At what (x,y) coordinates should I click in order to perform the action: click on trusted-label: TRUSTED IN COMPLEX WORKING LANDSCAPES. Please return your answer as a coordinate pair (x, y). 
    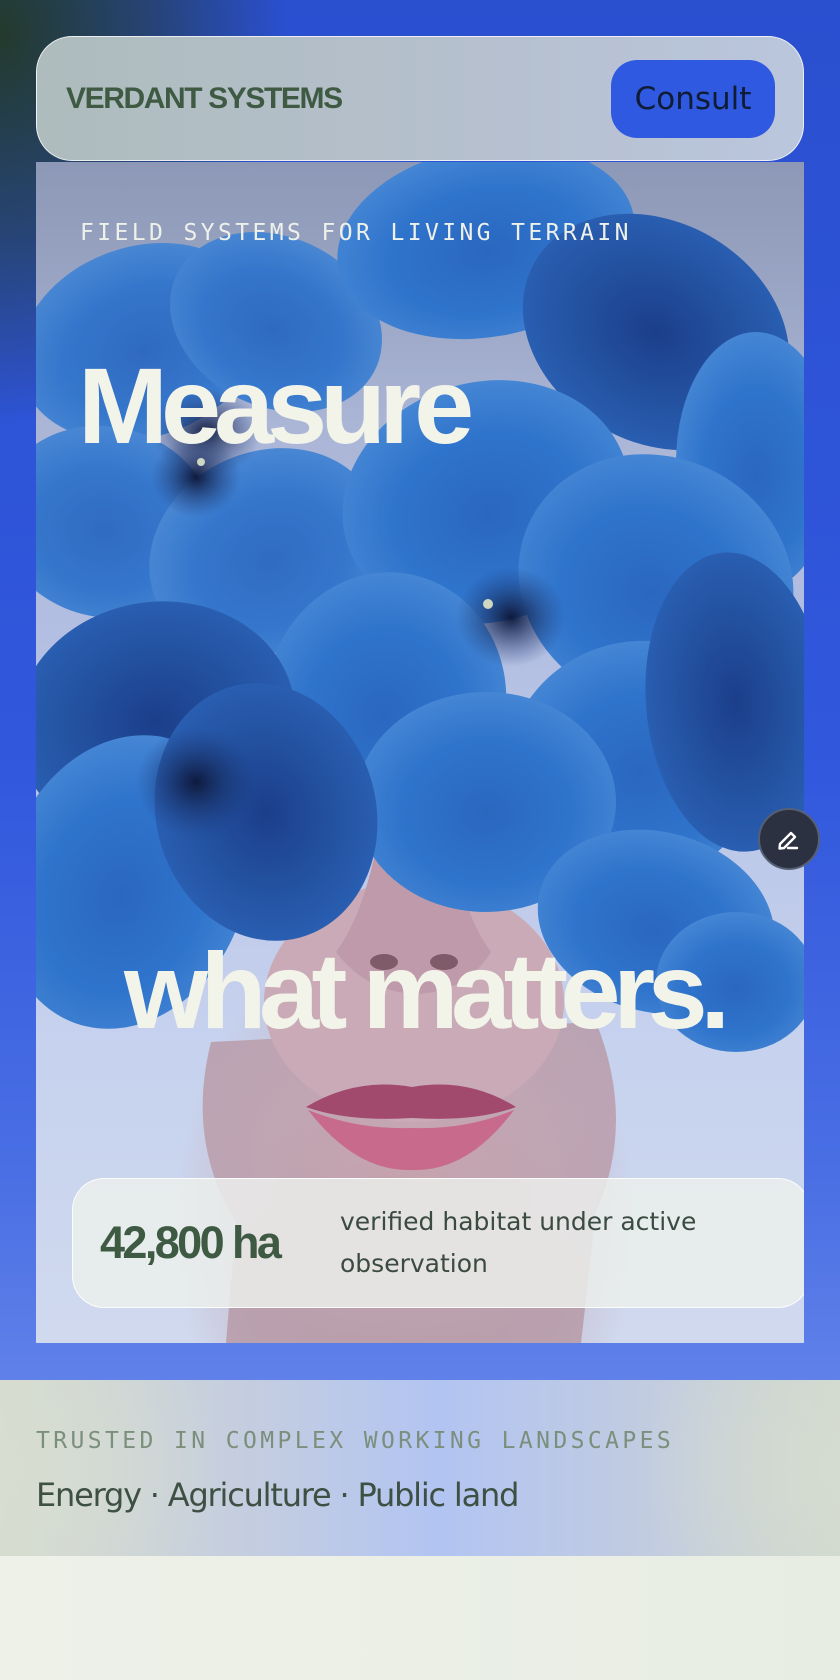
    Looking at the image, I should click on (355, 1441).